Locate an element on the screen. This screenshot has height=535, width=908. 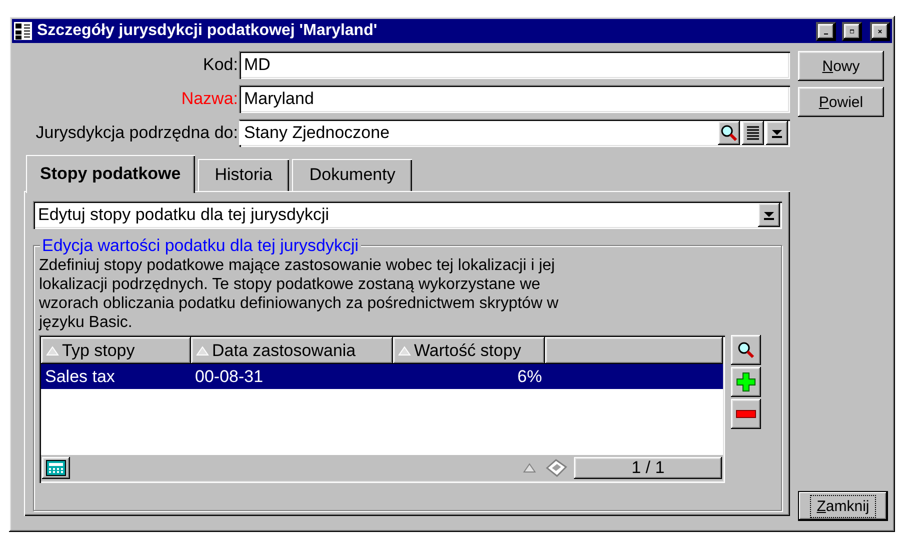
dropdown-button is located at coordinates (777, 133).